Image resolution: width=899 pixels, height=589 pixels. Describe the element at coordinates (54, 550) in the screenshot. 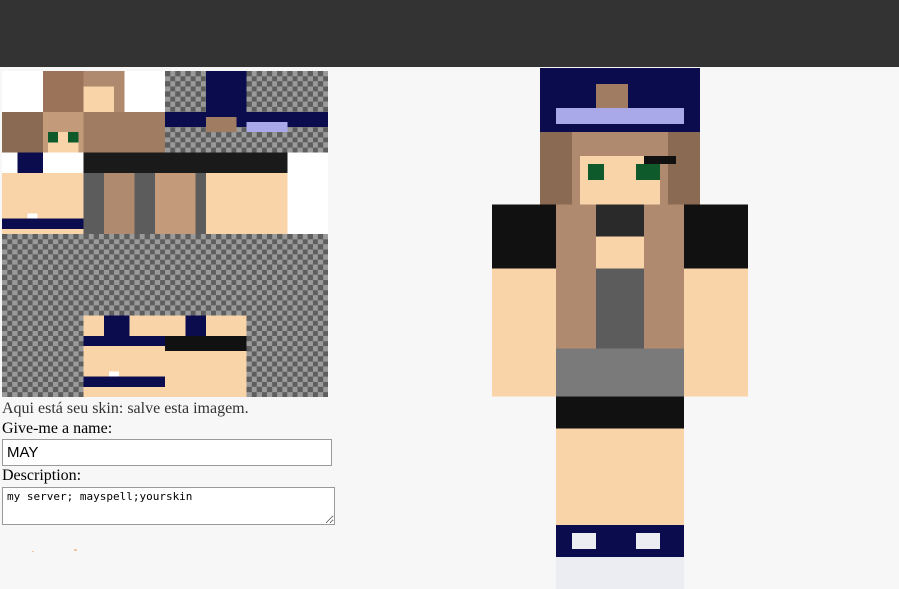

I see `decorative-specks` at that location.